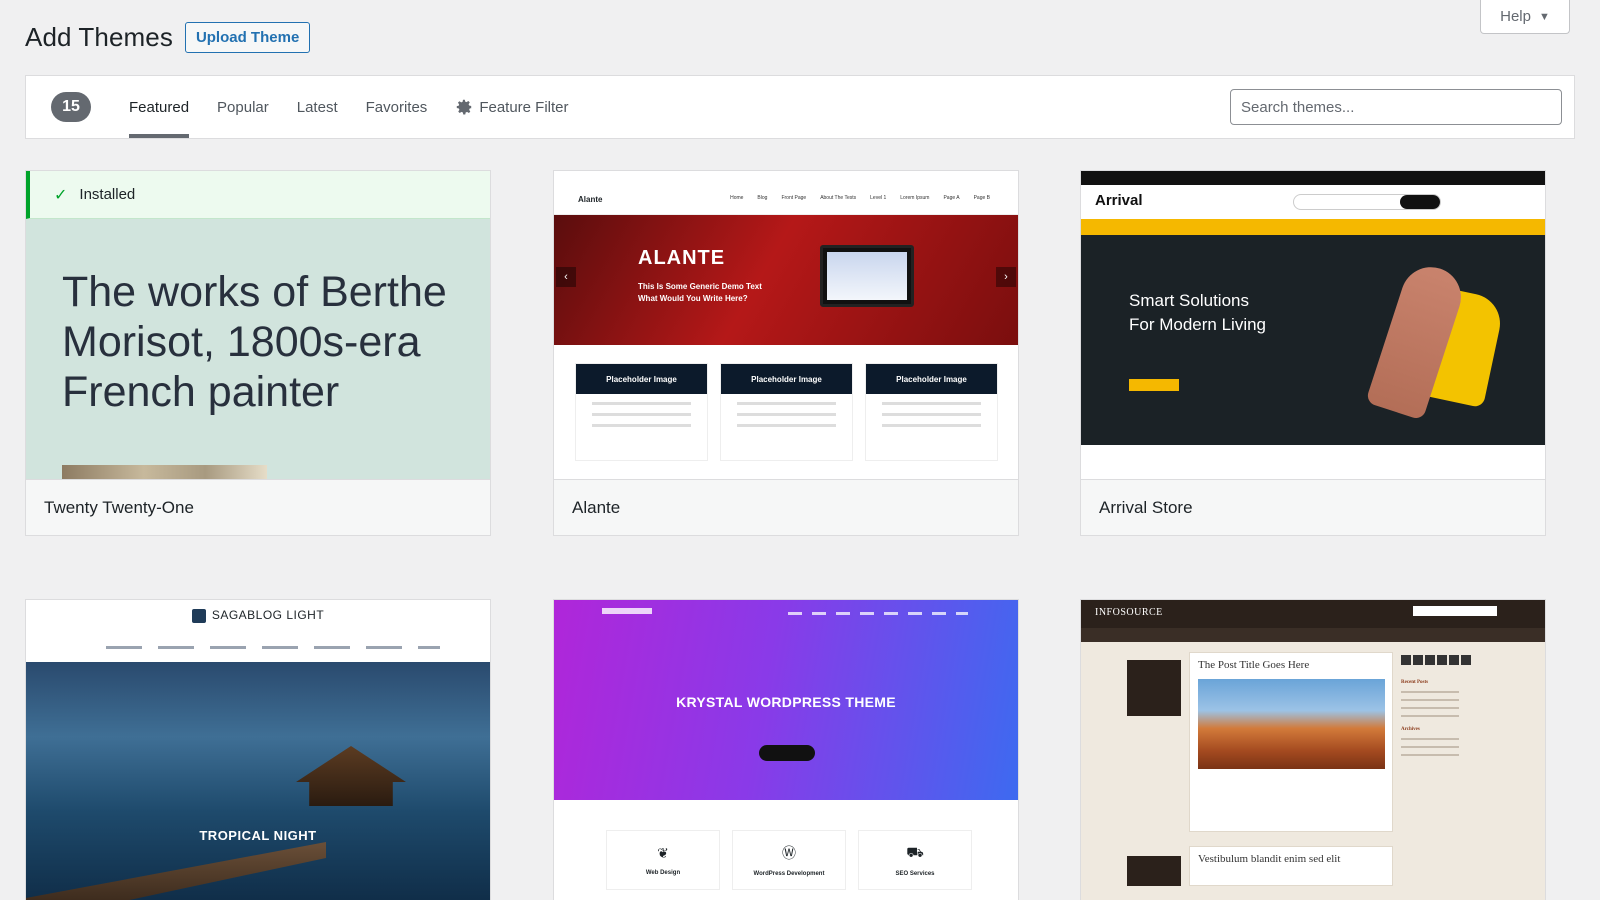 This screenshot has width=1600, height=900. I want to click on preview-post: Vestibulum blandit enim sed elit, so click(1291, 866).